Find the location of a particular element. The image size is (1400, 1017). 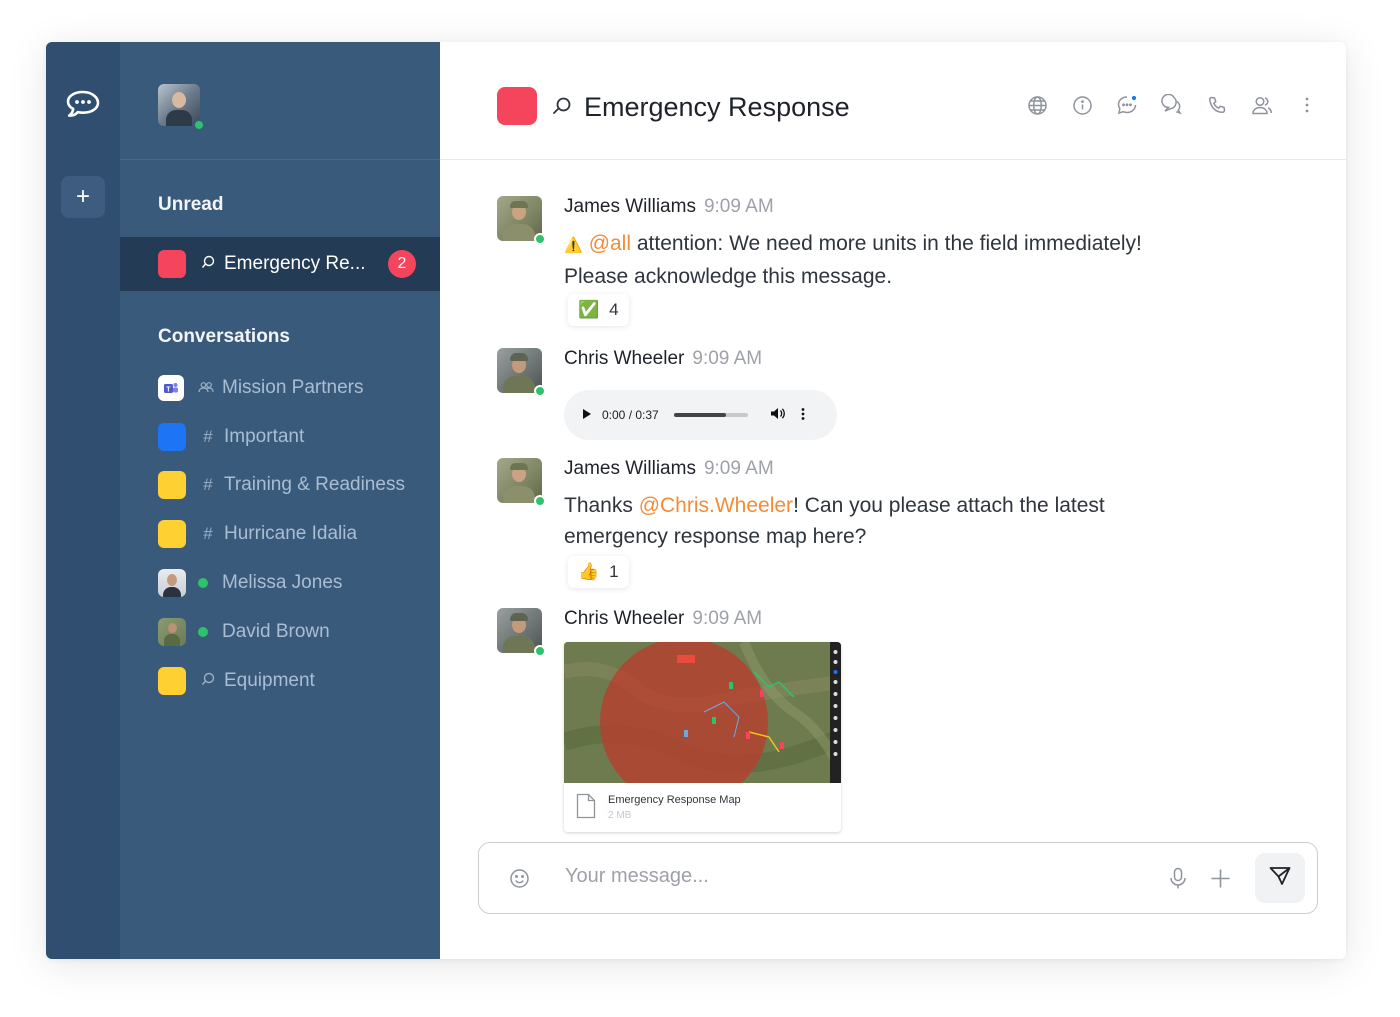

team-icon is located at coordinates (206, 388).